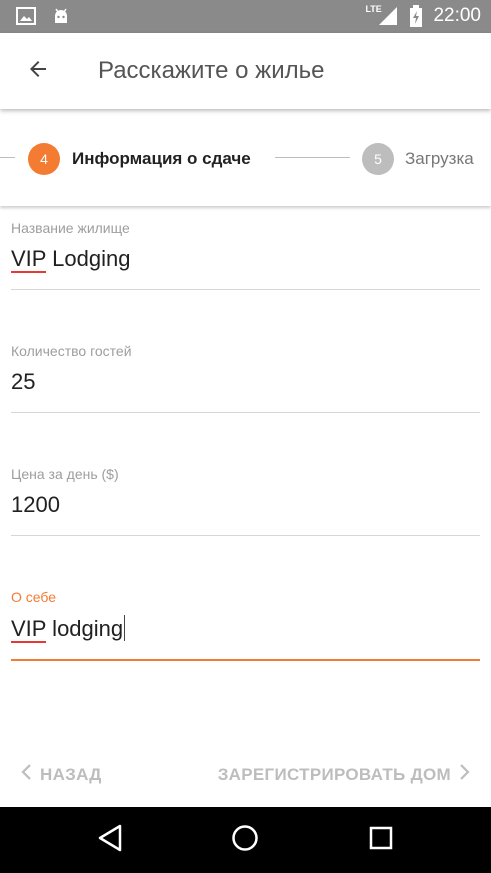  I want to click on image-icon, so click(26, 16).